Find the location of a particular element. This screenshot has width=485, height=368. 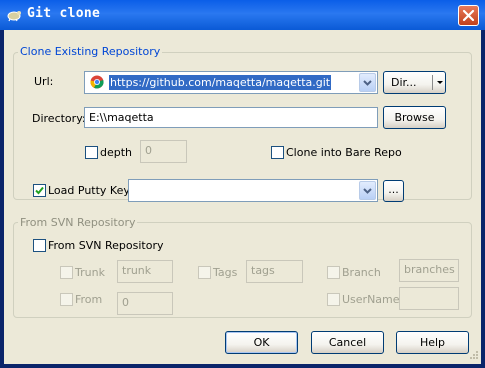

help-button: Help is located at coordinates (432, 342).